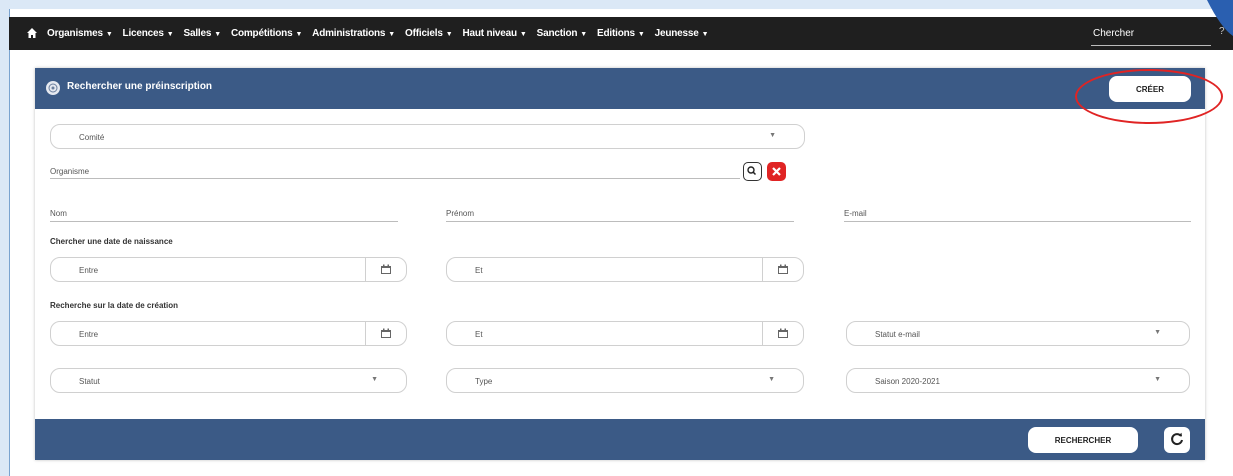 This screenshot has width=1233, height=476. What do you see at coordinates (1018, 333) in the screenshot?
I see `statut-email-select: Statut e-mail ▼` at bounding box center [1018, 333].